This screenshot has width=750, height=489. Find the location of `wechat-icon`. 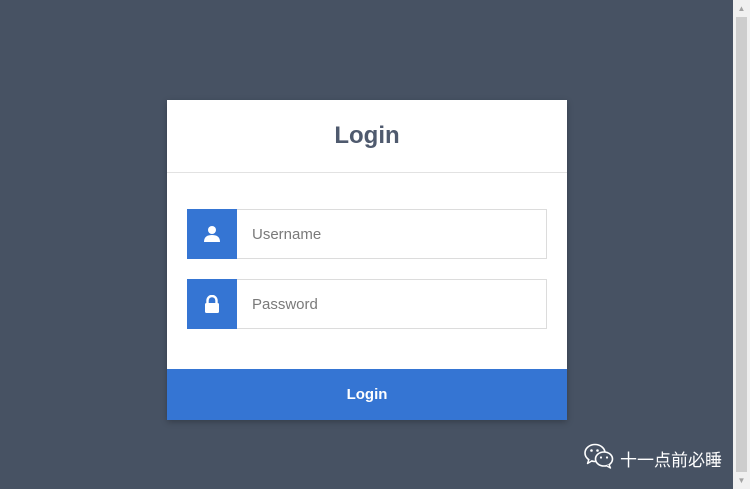

wechat-icon is located at coordinates (599, 458).